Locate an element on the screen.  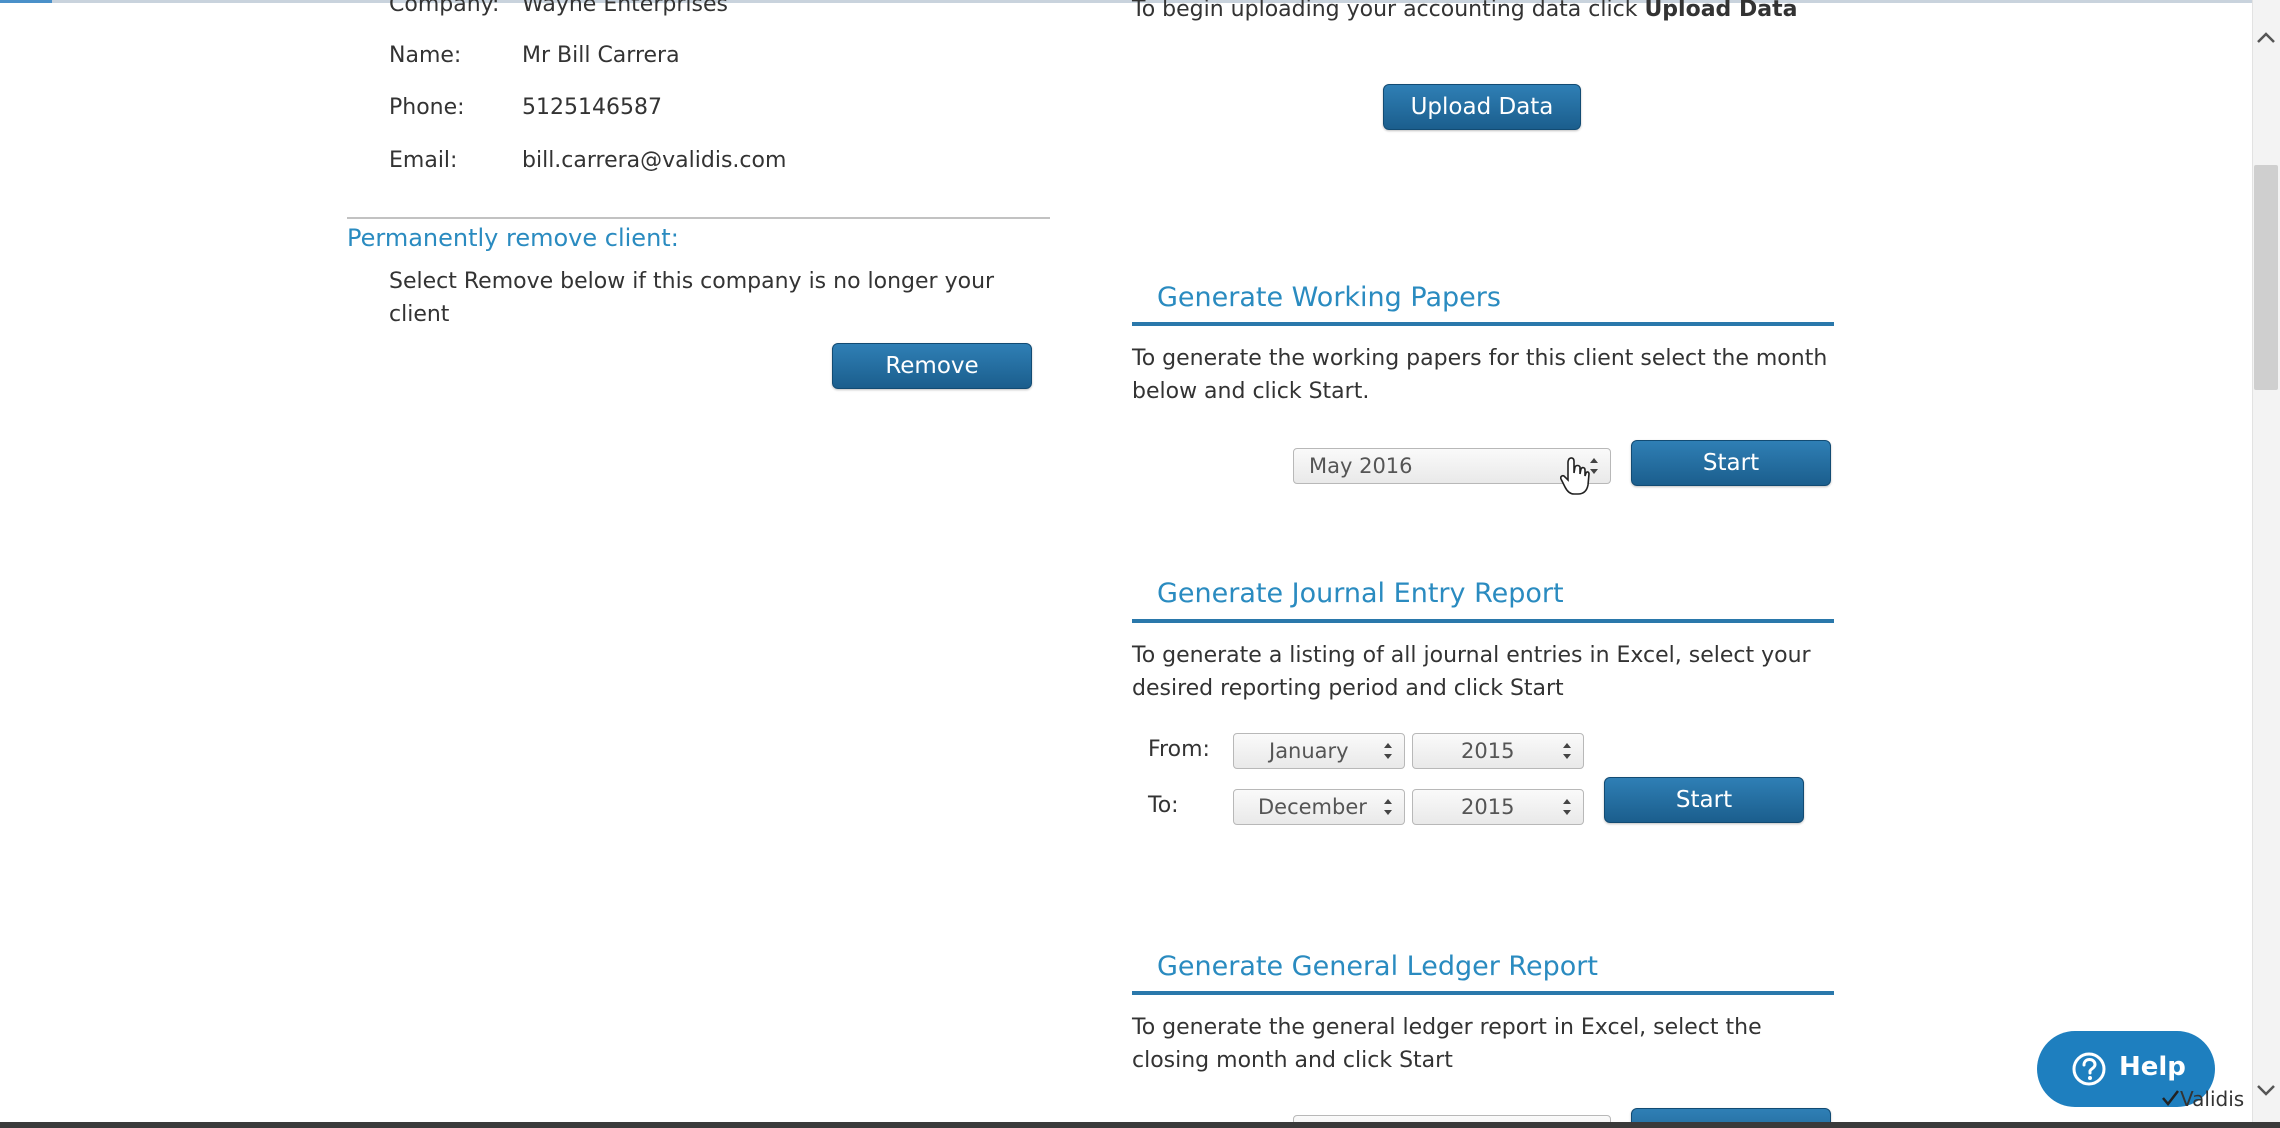
scroll-up-icon is located at coordinates (2266, 38).